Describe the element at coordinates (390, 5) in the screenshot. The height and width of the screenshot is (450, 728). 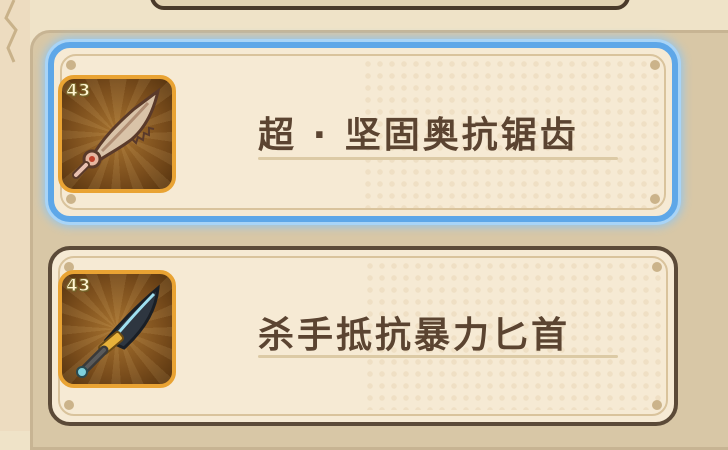
I see `previous-item-card-partial` at that location.